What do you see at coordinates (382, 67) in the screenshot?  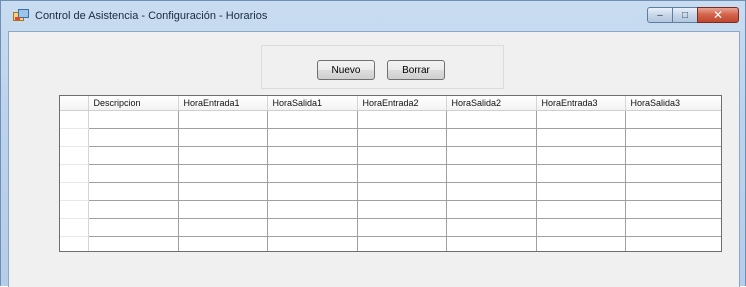 I see `button-panel: Nuevo Borrar` at bounding box center [382, 67].